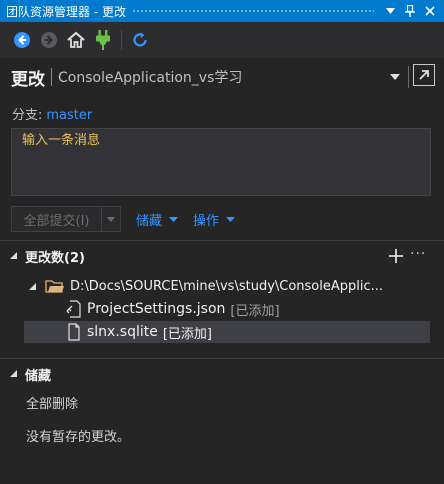 The image size is (444, 484). I want to click on commit-actions: 全部提交(I) 储藏 操作, so click(123, 219).